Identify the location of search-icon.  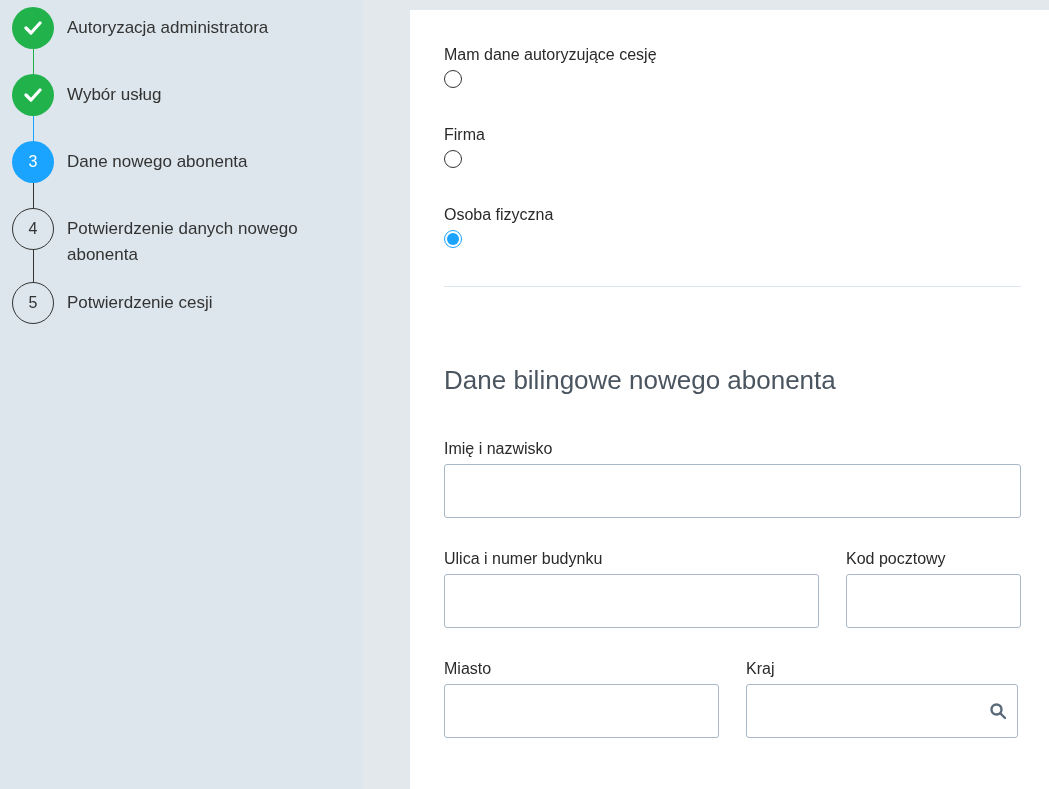
(998, 711).